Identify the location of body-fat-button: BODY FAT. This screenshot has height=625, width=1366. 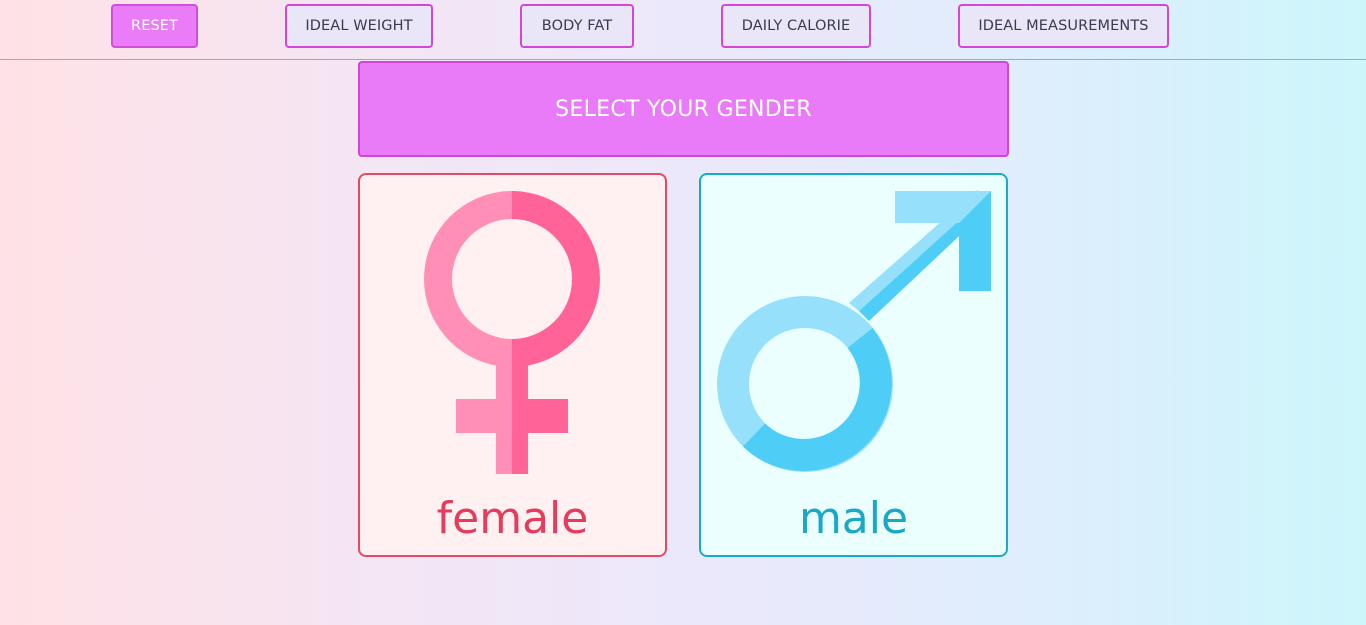
(577, 26).